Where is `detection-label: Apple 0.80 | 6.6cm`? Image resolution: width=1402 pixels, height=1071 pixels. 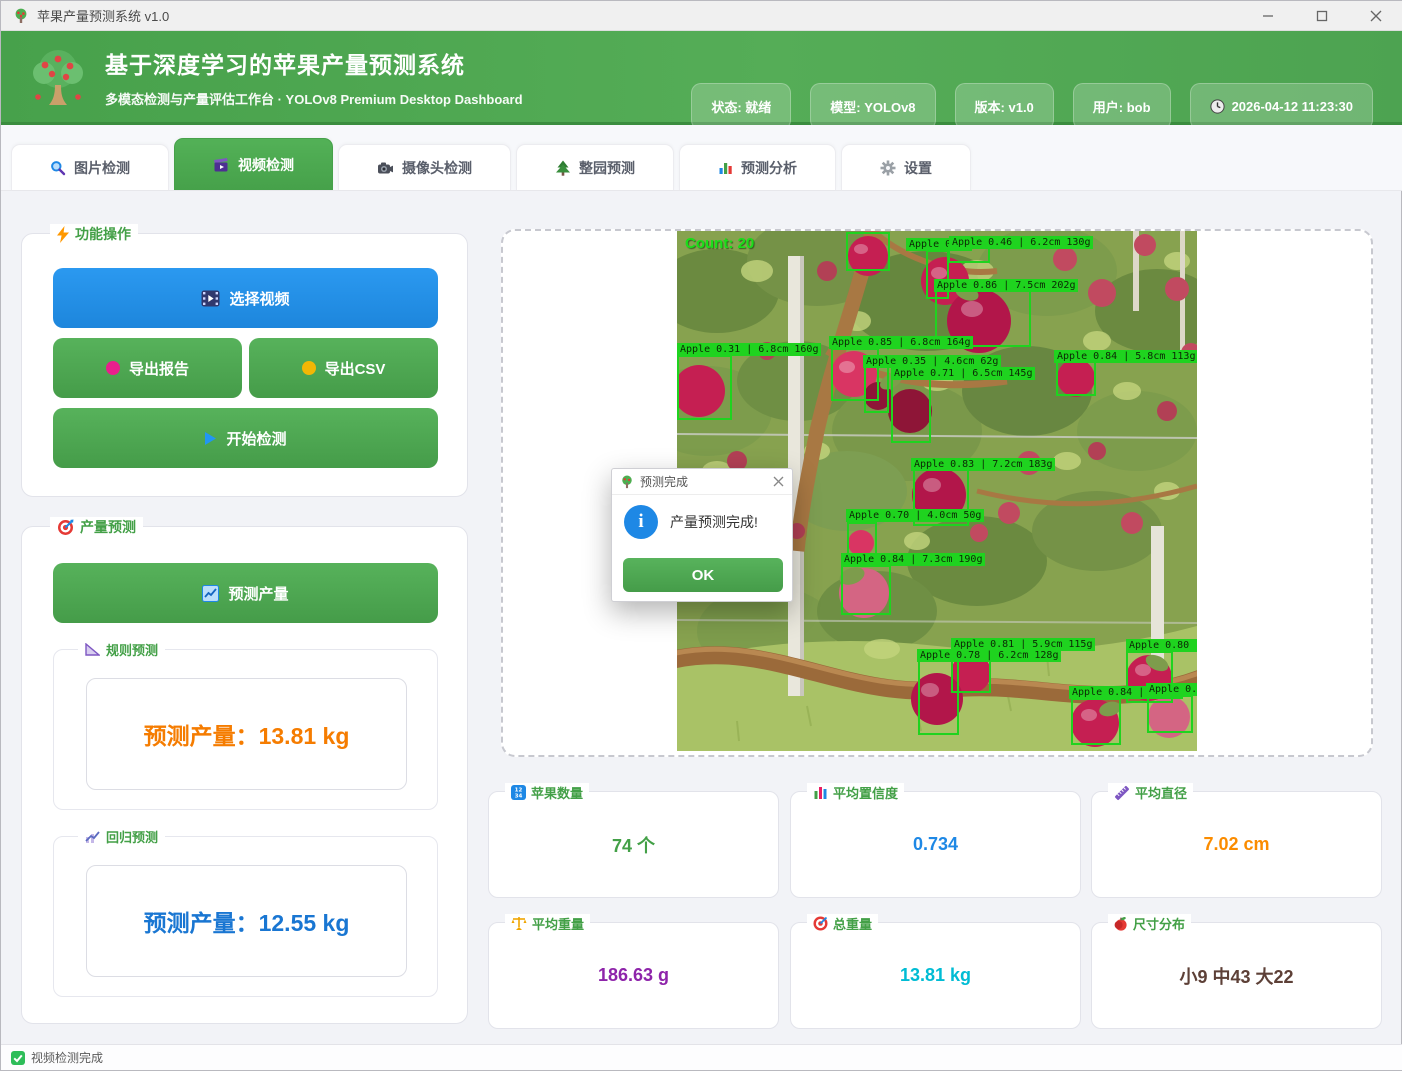 detection-label: Apple 0.80 | 6.6cm is located at coordinates (1161, 645).